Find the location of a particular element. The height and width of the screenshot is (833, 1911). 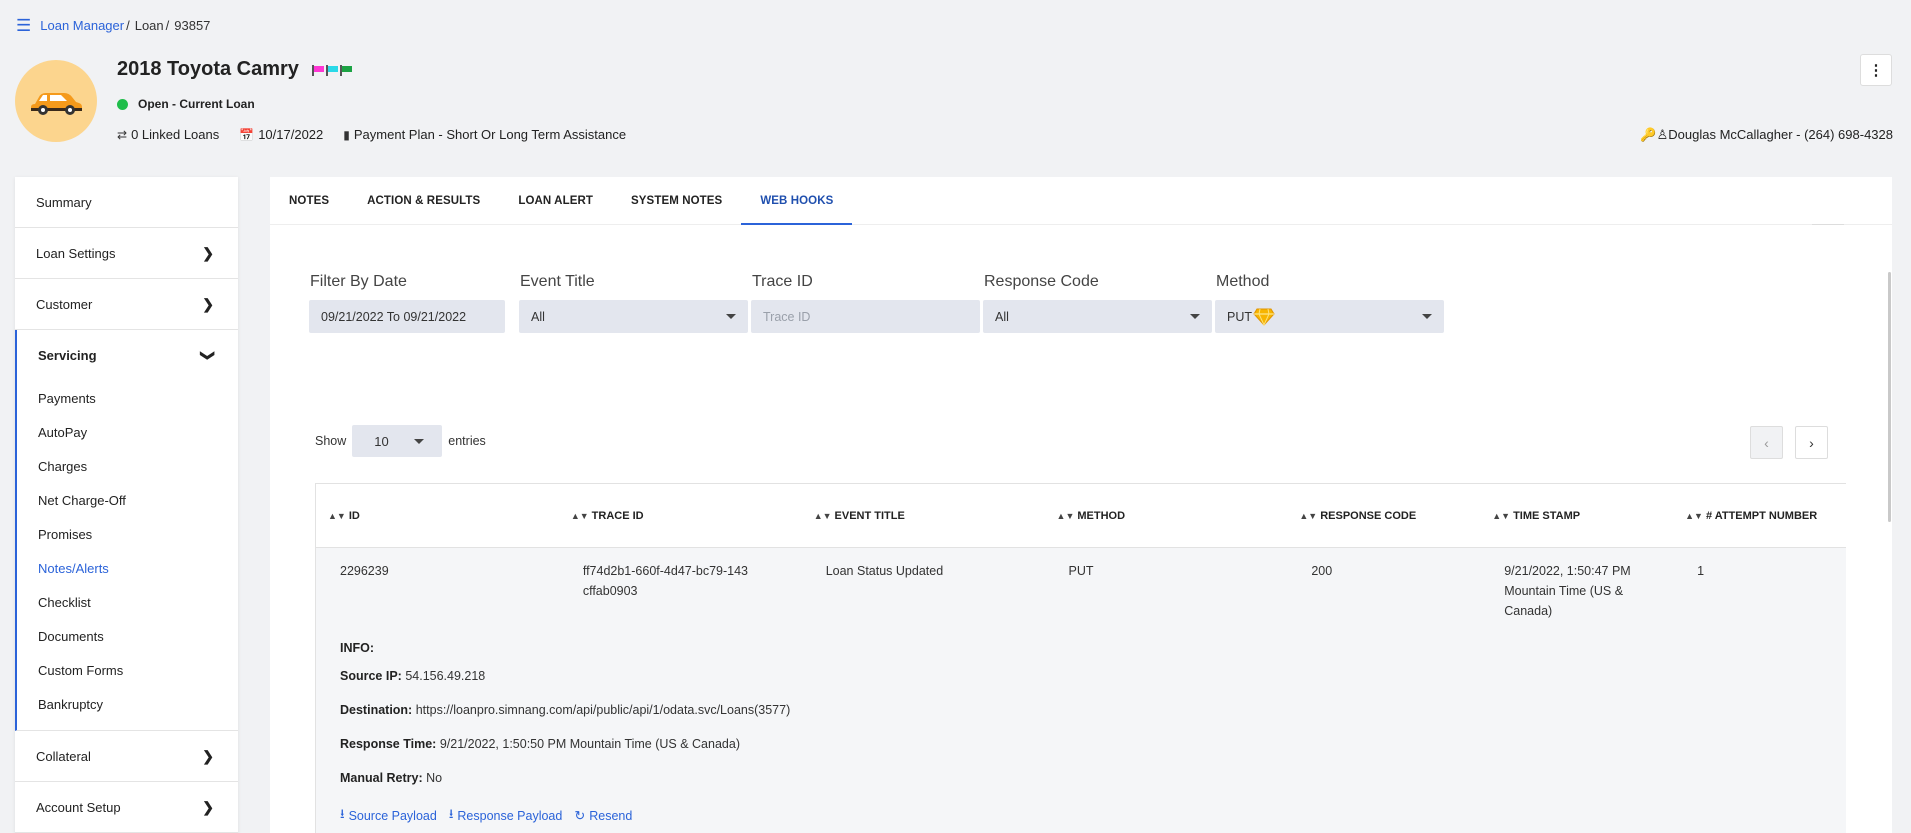

response-payload-label: Response Payload is located at coordinates (510, 816).